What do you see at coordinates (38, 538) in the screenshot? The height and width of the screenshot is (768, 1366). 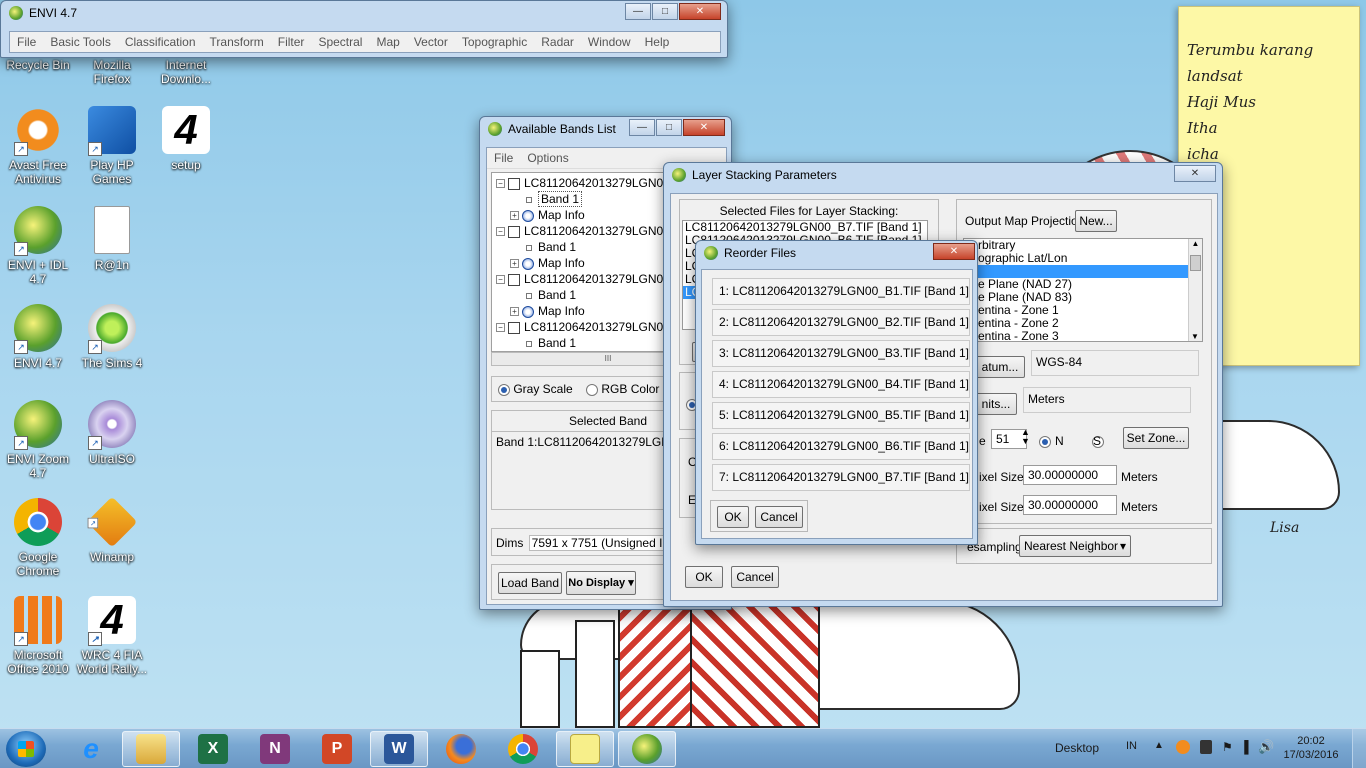 I see `desktop-icon-chrome: Google Chrome` at bounding box center [38, 538].